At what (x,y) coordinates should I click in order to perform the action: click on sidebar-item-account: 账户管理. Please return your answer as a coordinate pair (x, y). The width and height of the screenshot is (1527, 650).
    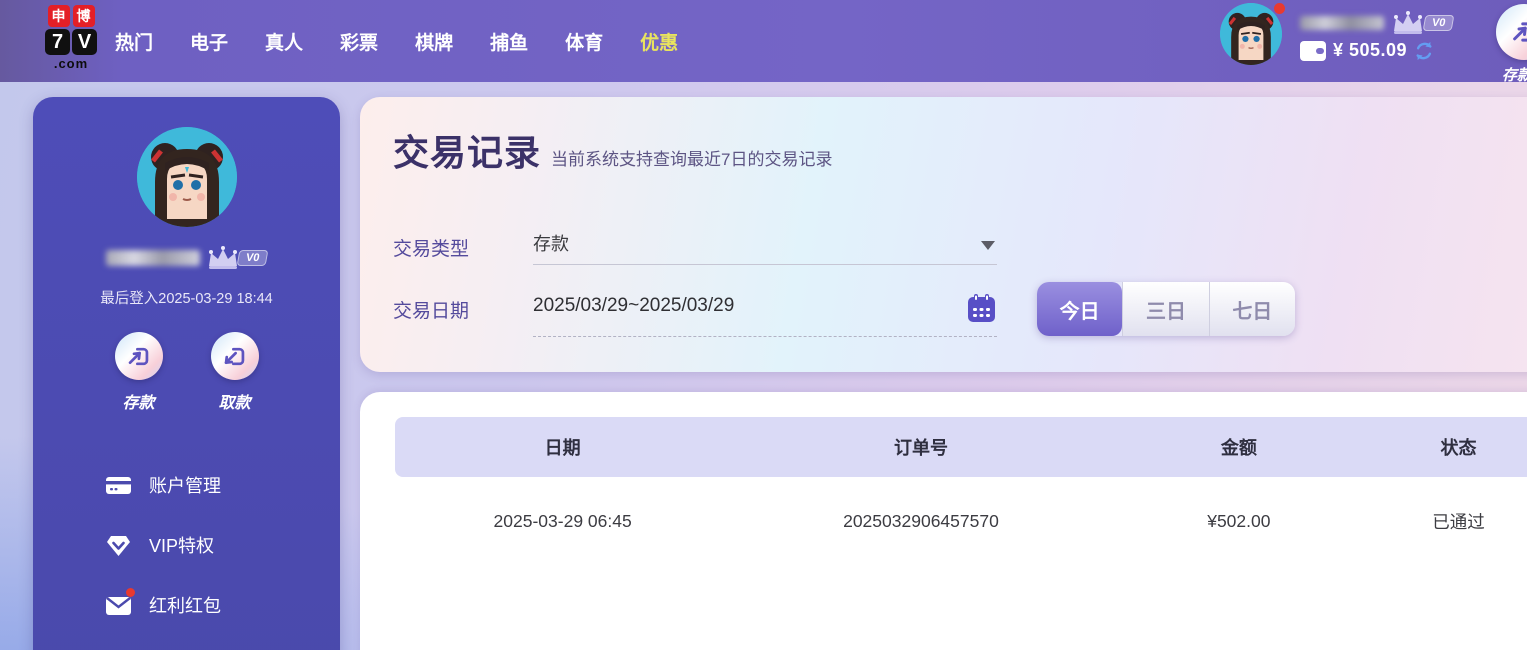
    Looking at the image, I should click on (222, 485).